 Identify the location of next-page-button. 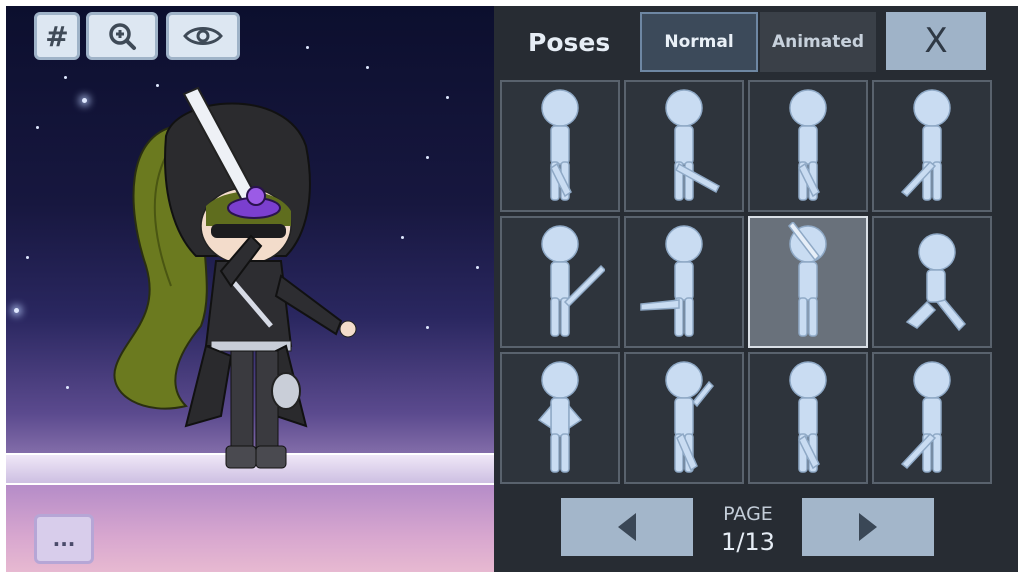
(868, 527).